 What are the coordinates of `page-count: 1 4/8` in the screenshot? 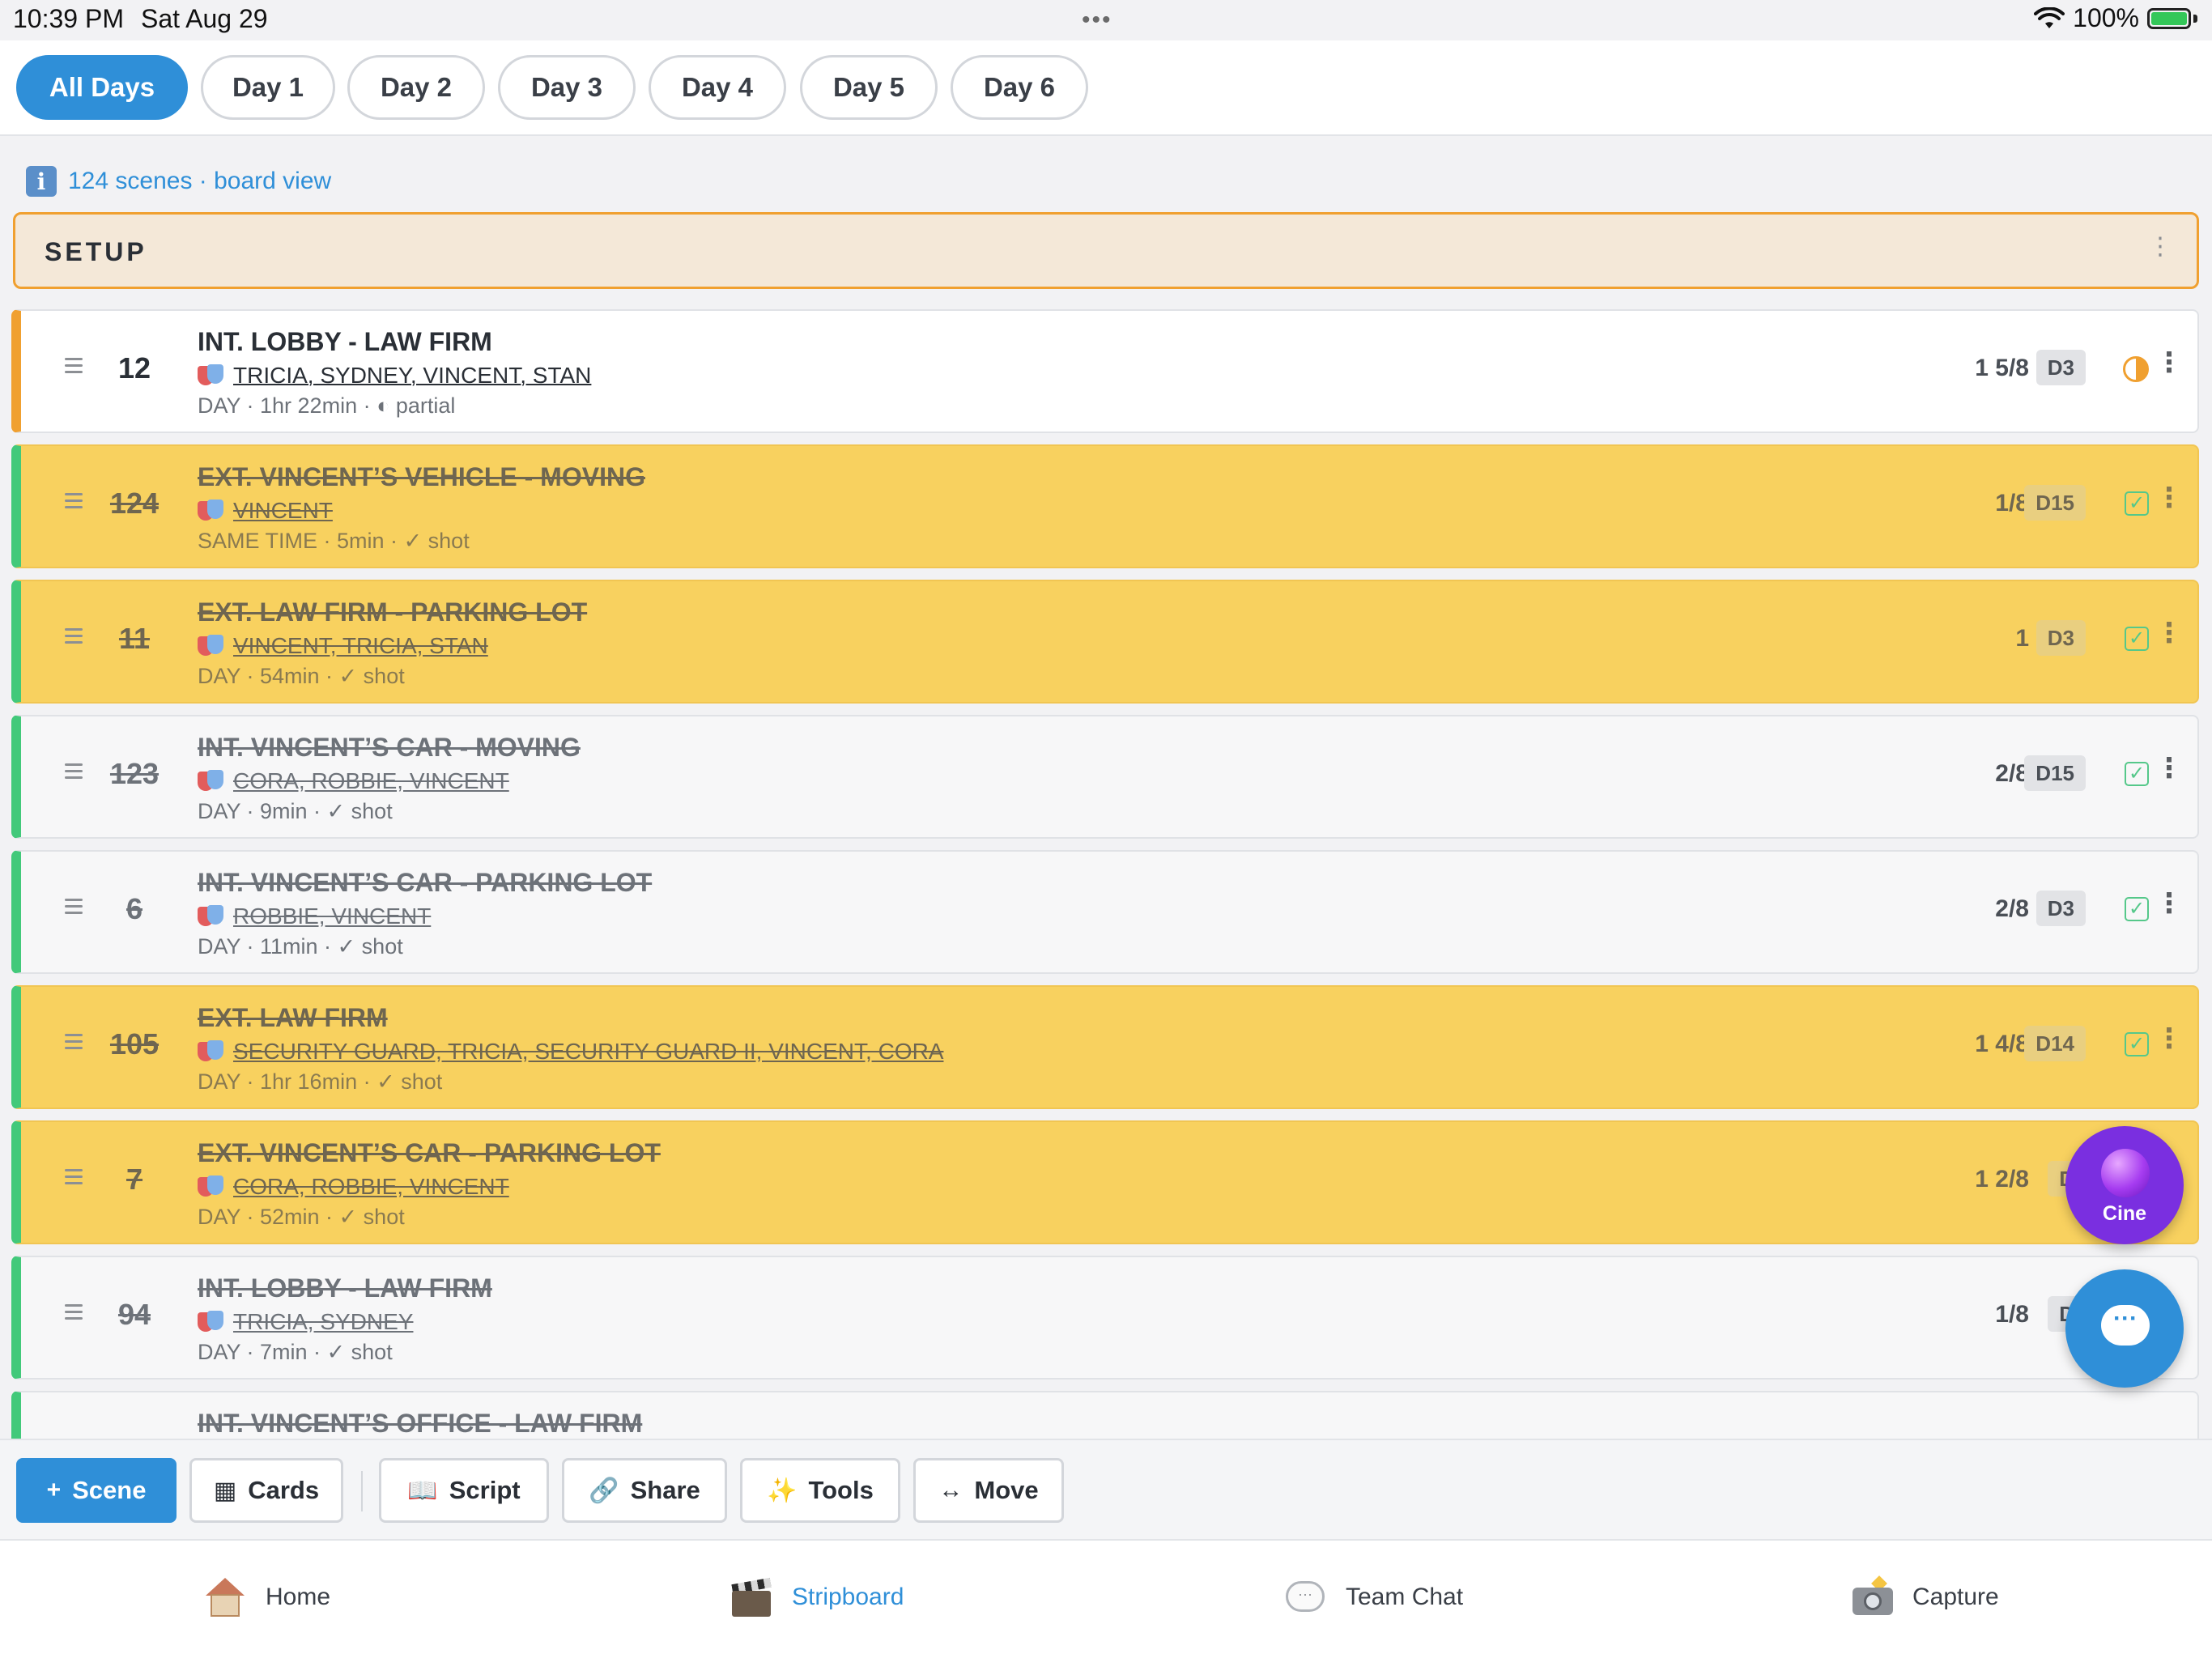 It's located at (2002, 1044).